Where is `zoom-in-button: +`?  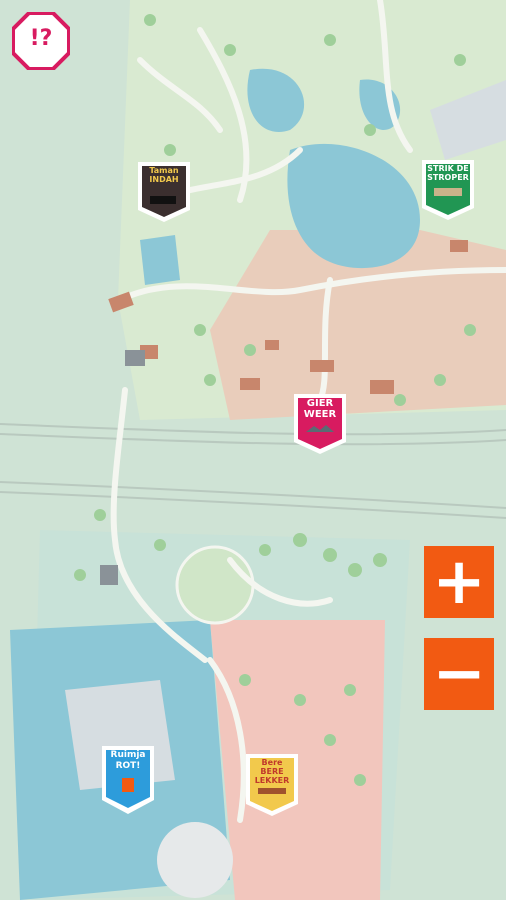
zoom-in-button: + is located at coordinates (459, 582).